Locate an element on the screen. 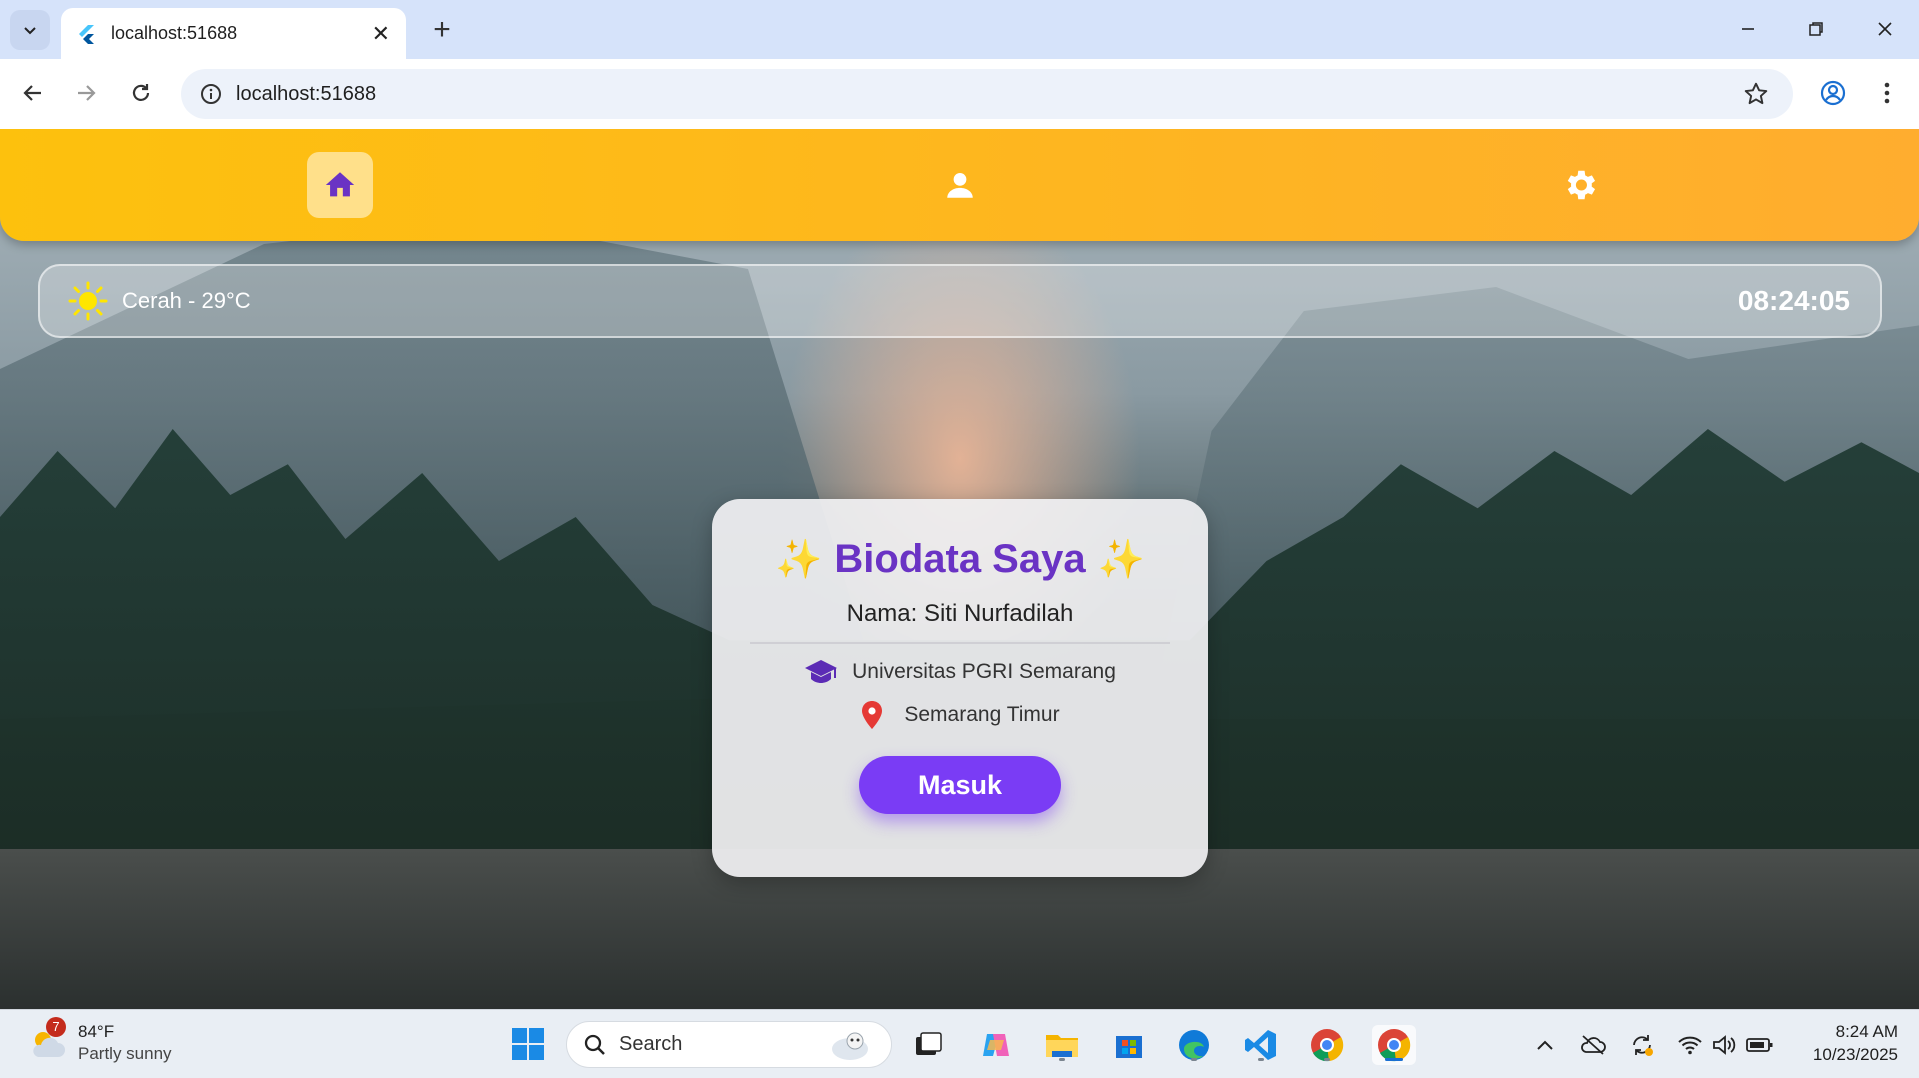 The width and height of the screenshot is (1919, 1078). close-window-button is located at coordinates (1885, 29).